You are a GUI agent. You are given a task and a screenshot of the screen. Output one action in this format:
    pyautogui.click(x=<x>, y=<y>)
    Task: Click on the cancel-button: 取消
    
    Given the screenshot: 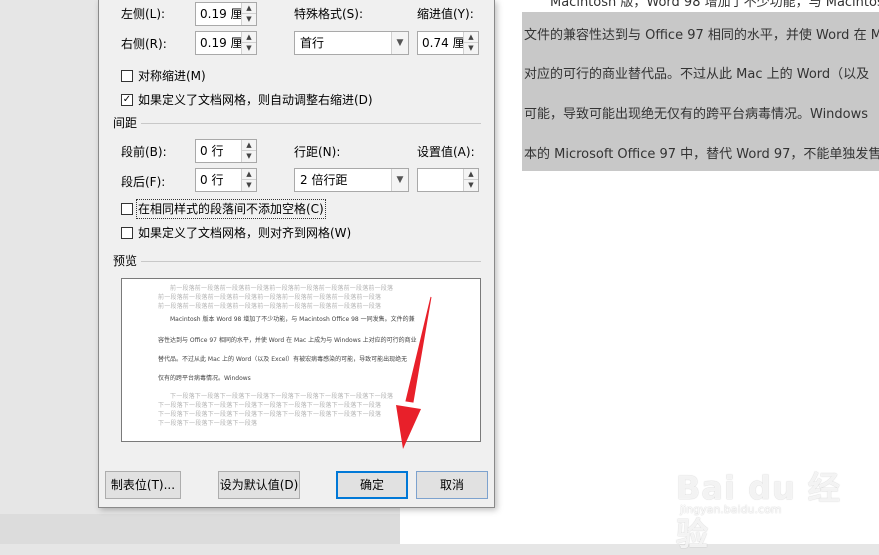 What is the action you would take?
    pyautogui.click(x=452, y=485)
    